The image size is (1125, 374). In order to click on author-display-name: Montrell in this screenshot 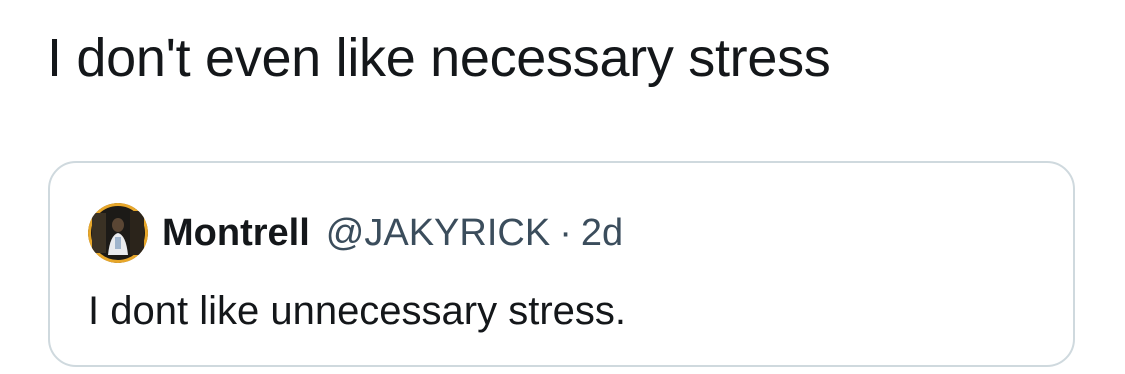, I will do `click(236, 233)`.